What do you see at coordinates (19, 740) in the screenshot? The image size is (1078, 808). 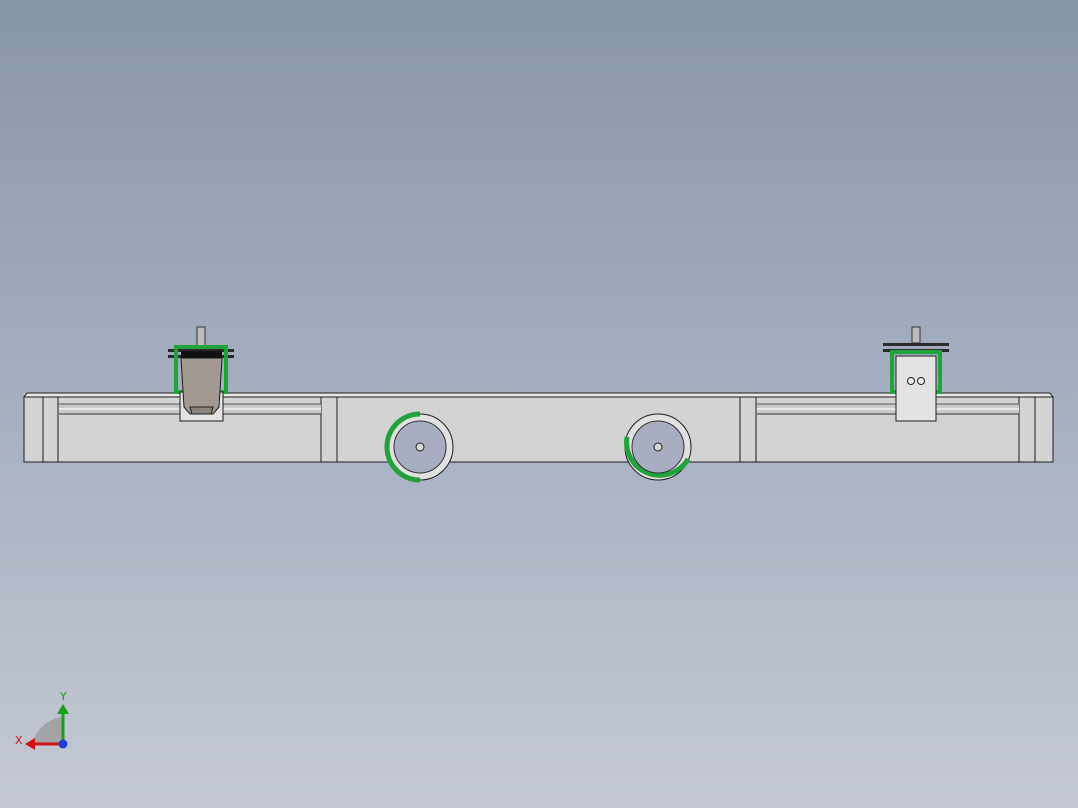 I see `x-axis-label: X` at bounding box center [19, 740].